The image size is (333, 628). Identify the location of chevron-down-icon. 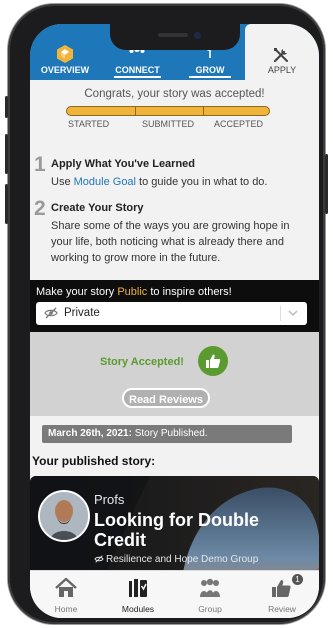
(293, 313).